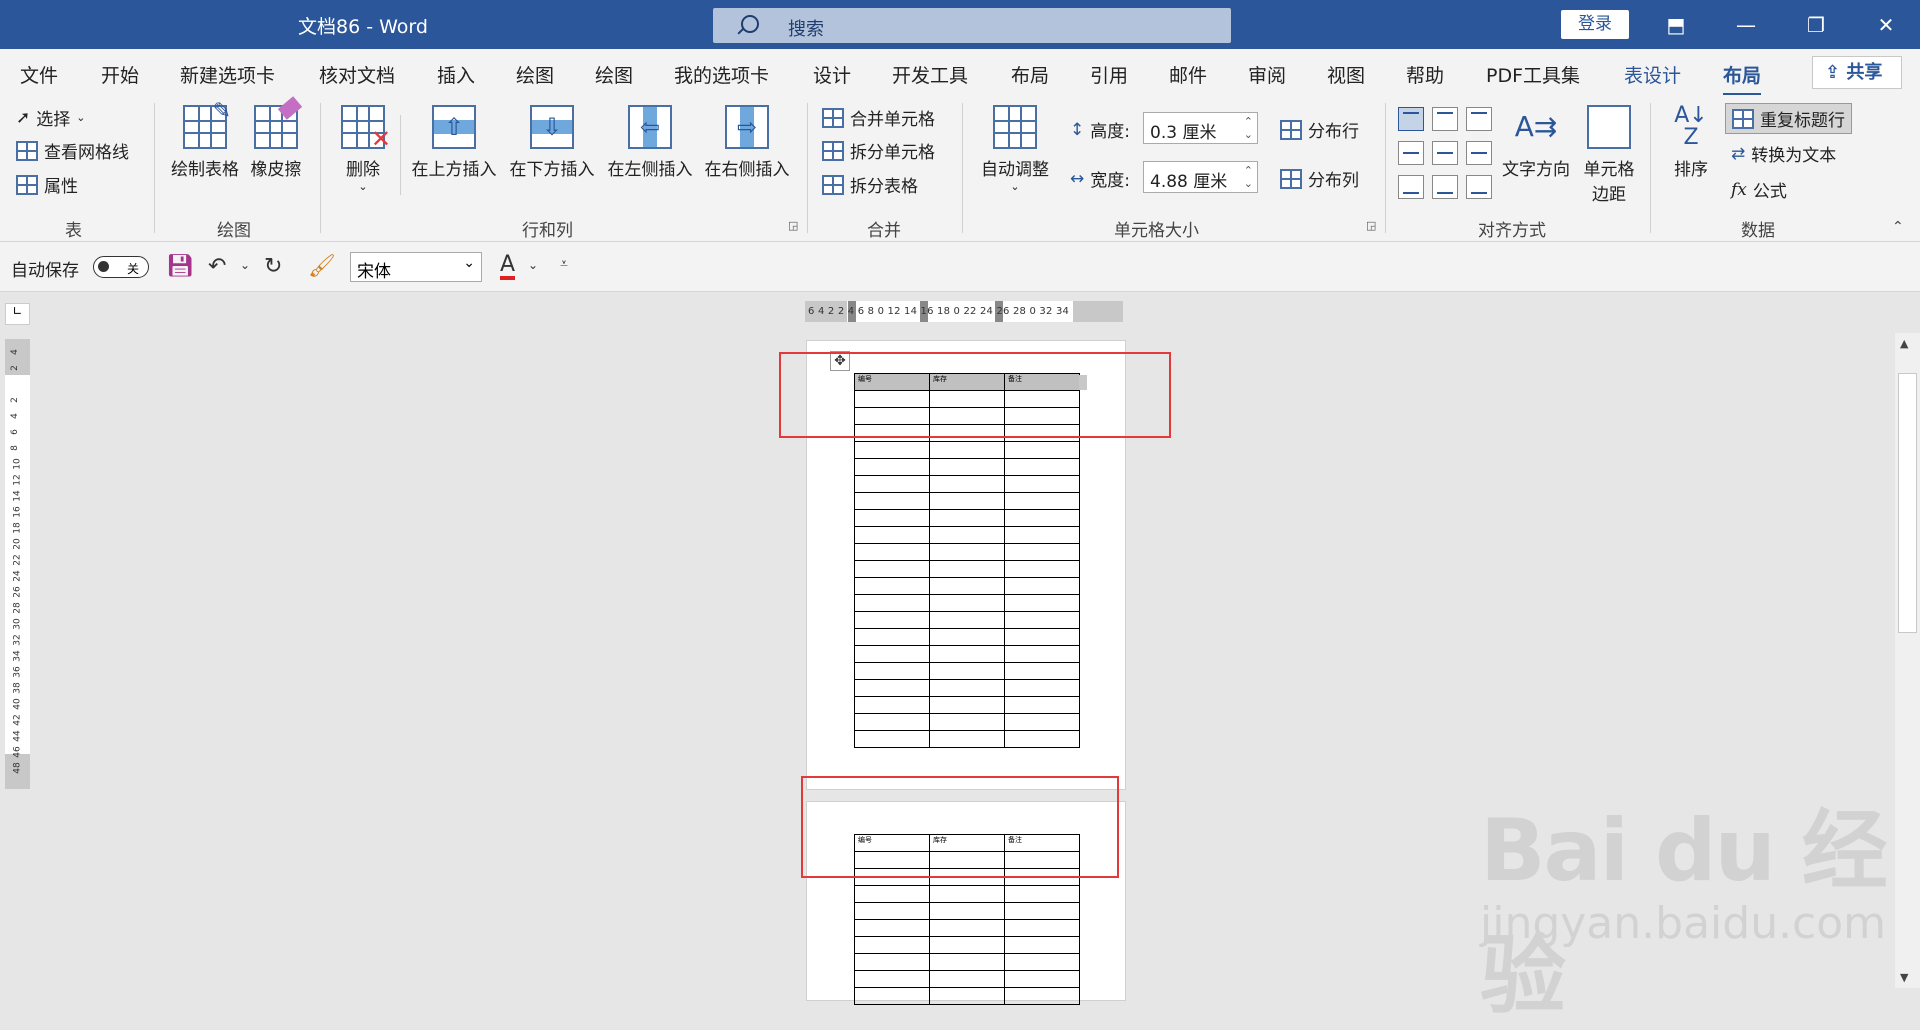  I want to click on font-name-select: 宋体 ⌄, so click(416, 267).